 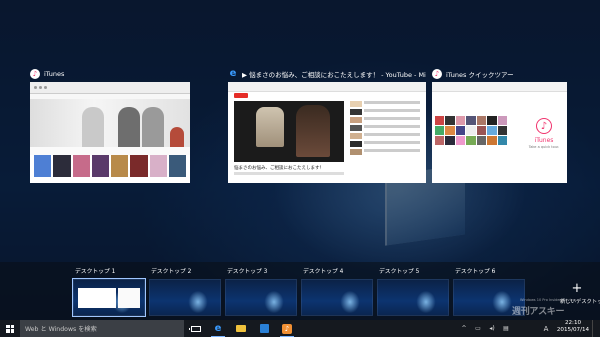 I want to click on ime-mode-label: A, so click(x=546, y=328).